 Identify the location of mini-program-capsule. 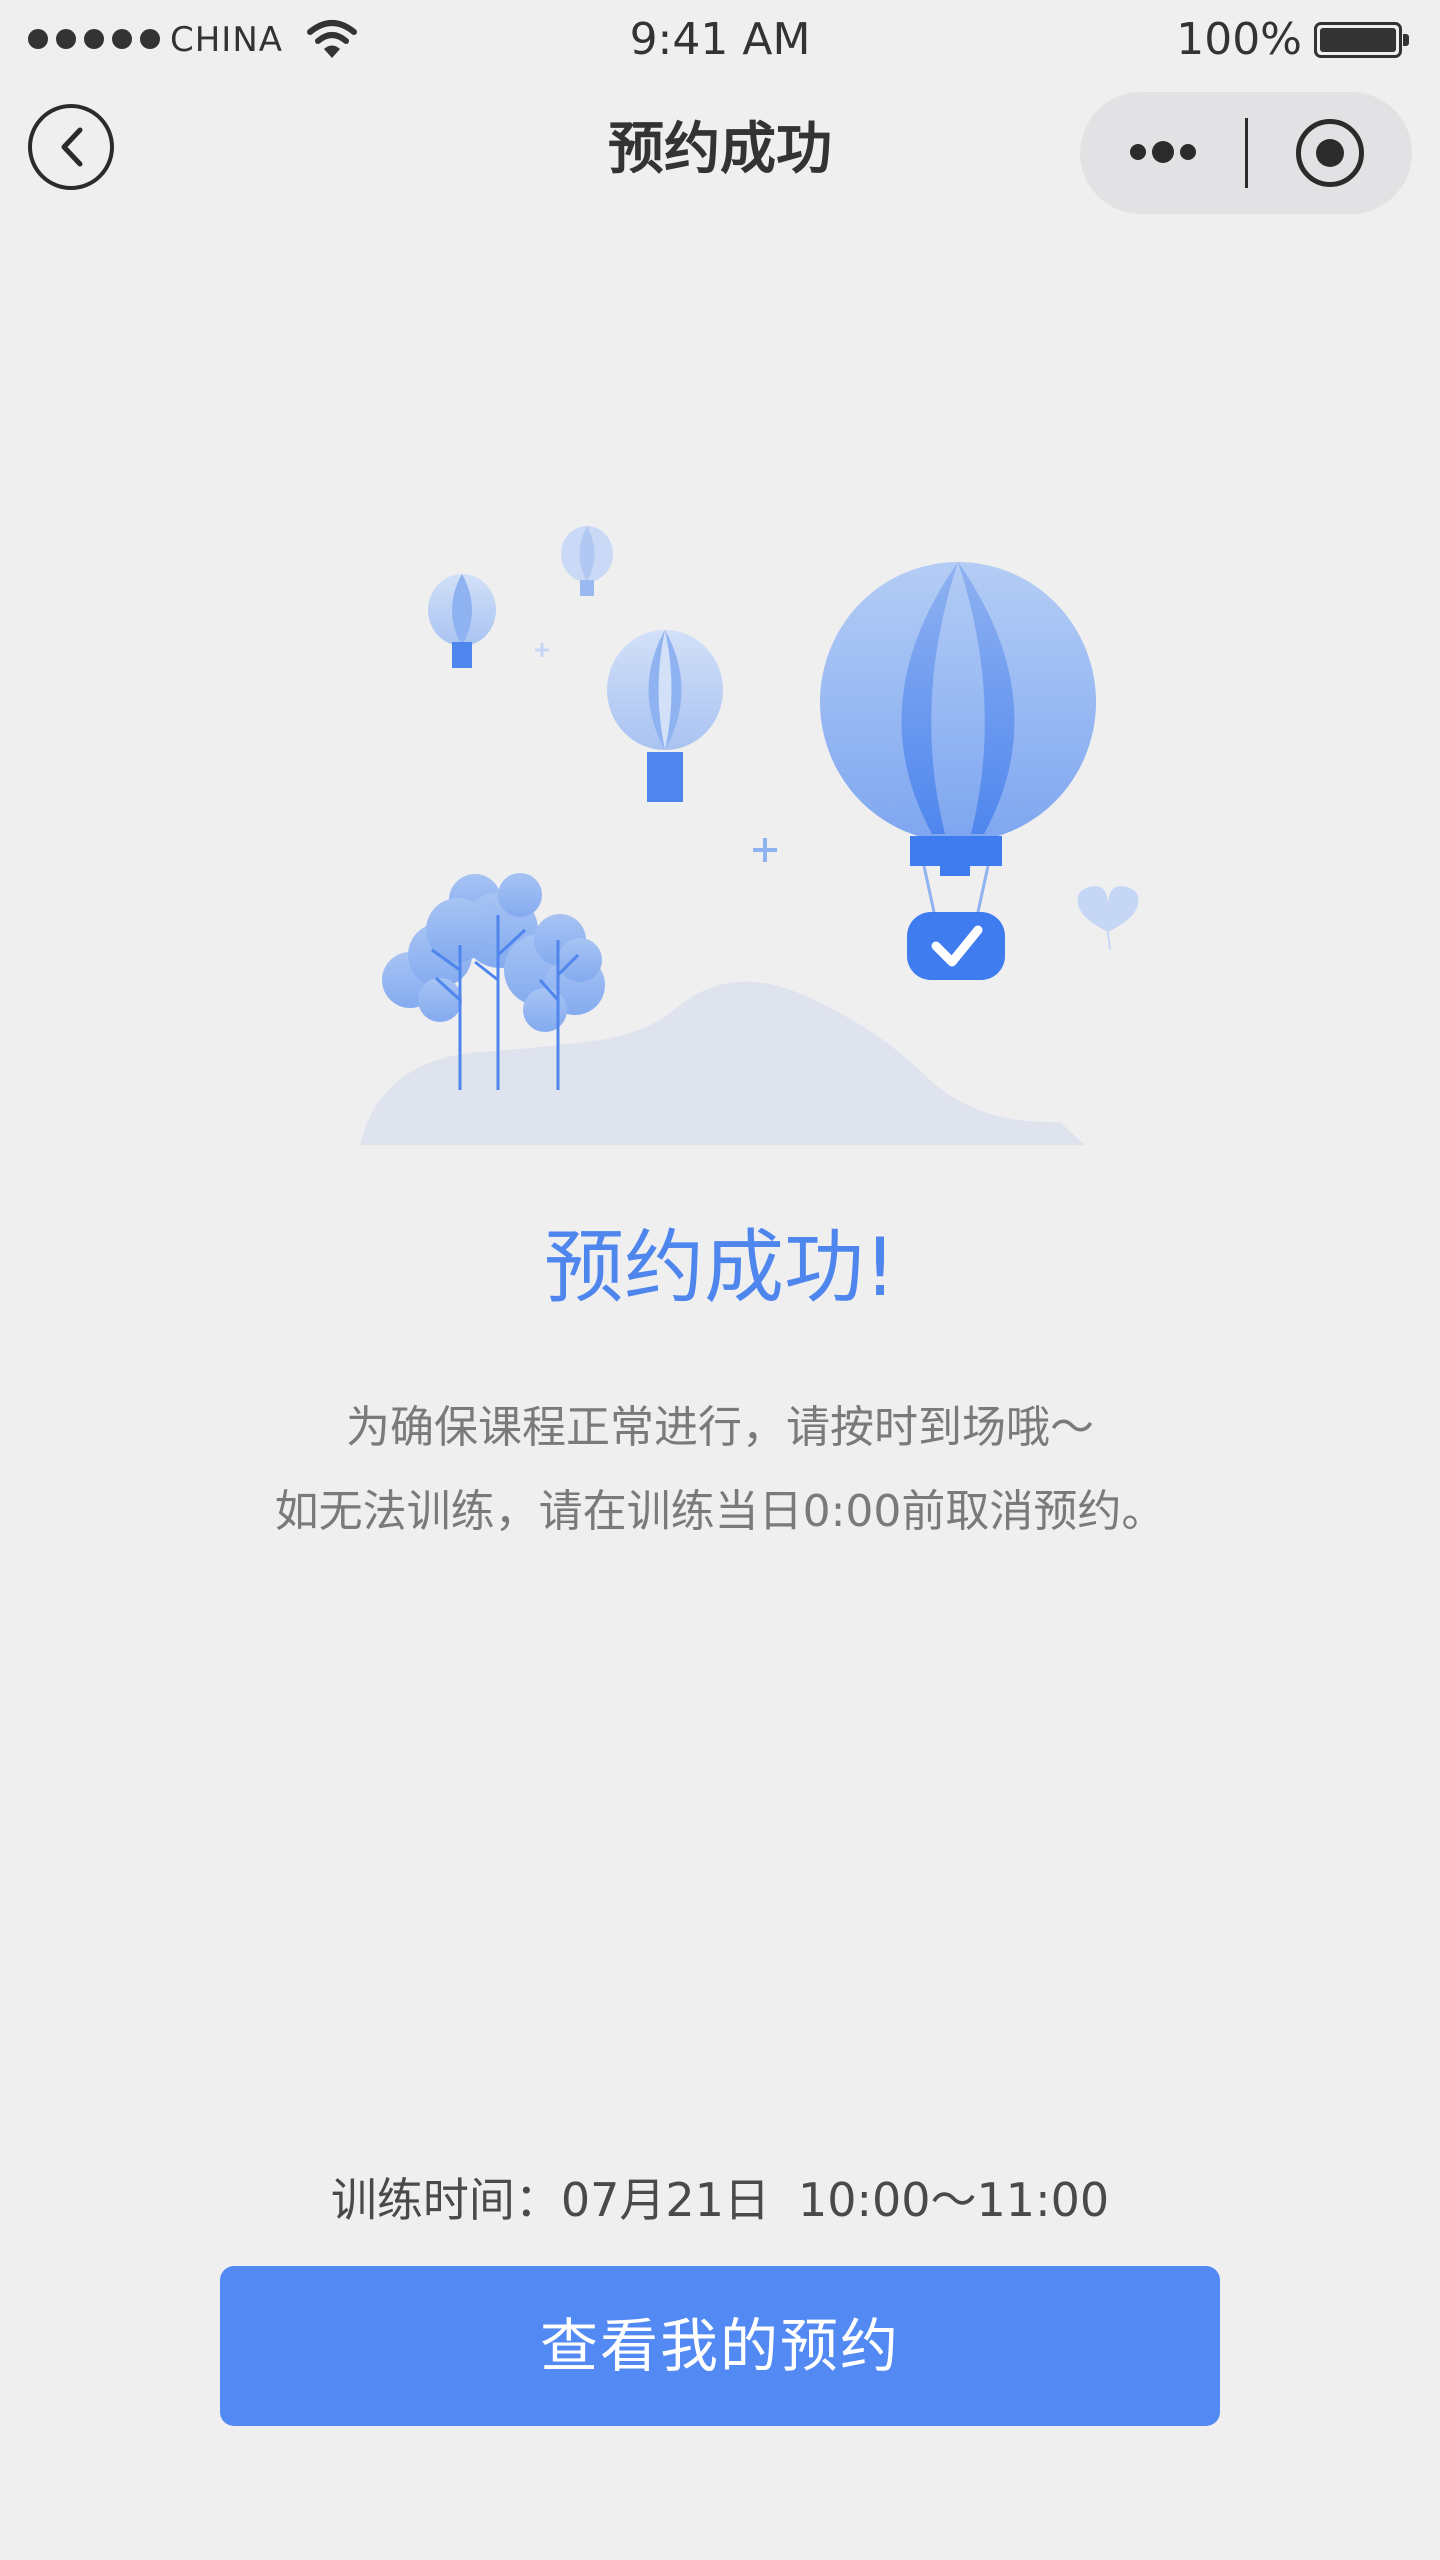
(1246, 153).